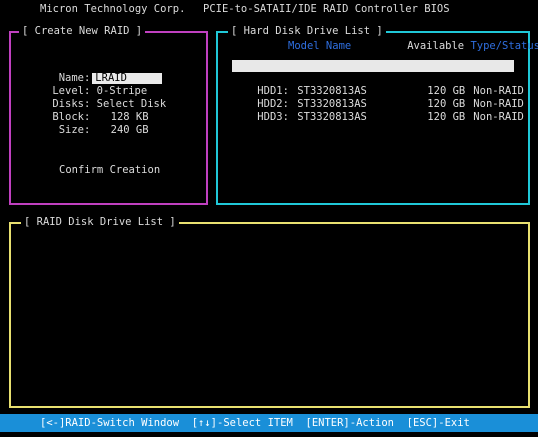 The width and height of the screenshot is (538, 437). I want to click on hdd-row-0: HDD0: ST3320813AS 120 GB Non-RAID, so click(378, 72).